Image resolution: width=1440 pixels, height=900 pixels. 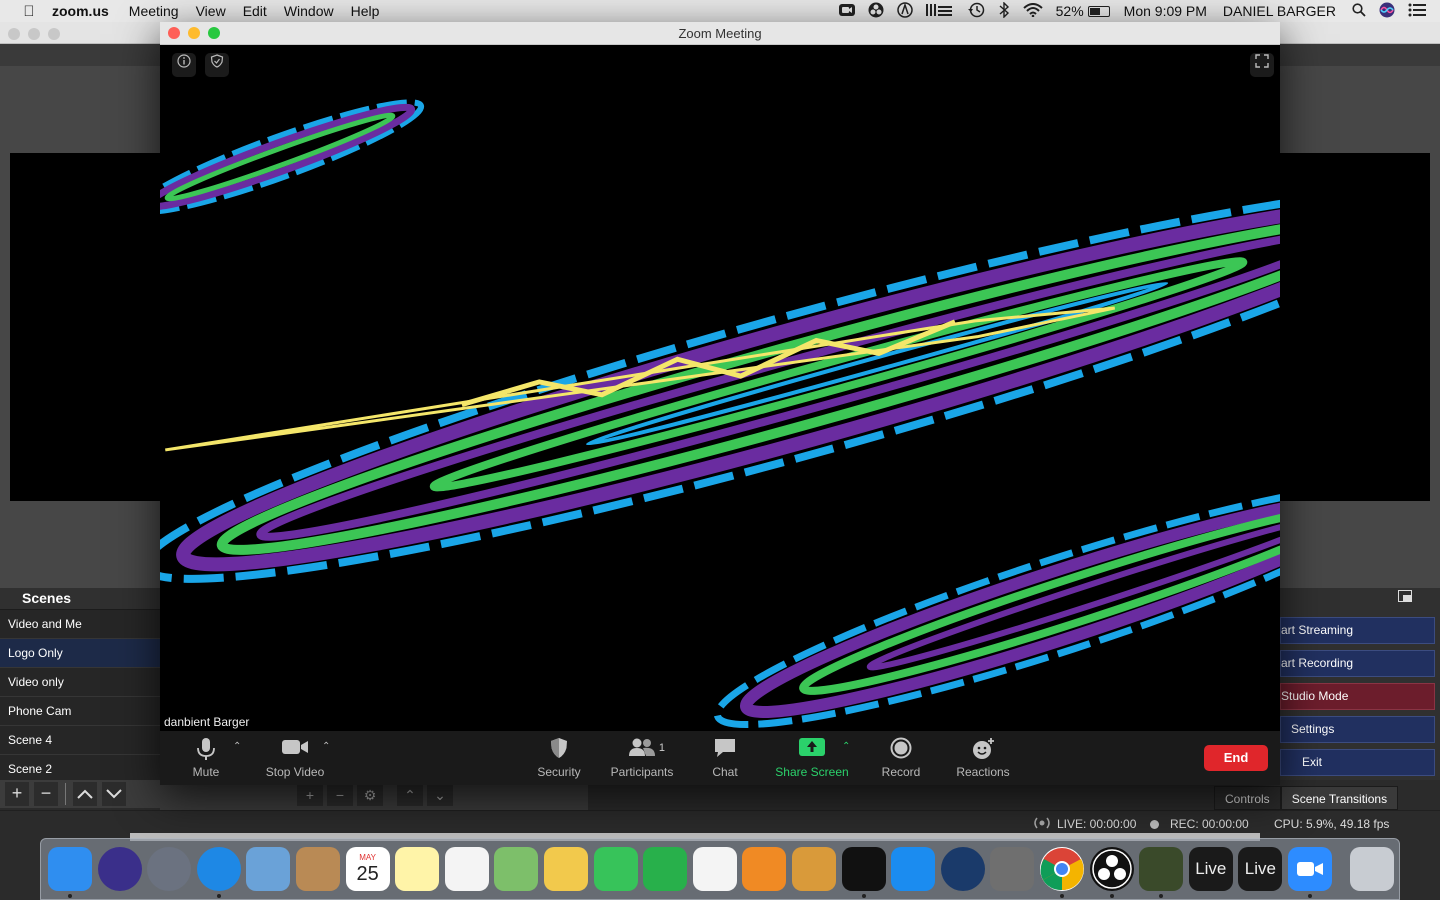 I want to click on share-screen-button: Share Screen, so click(x=812, y=758).